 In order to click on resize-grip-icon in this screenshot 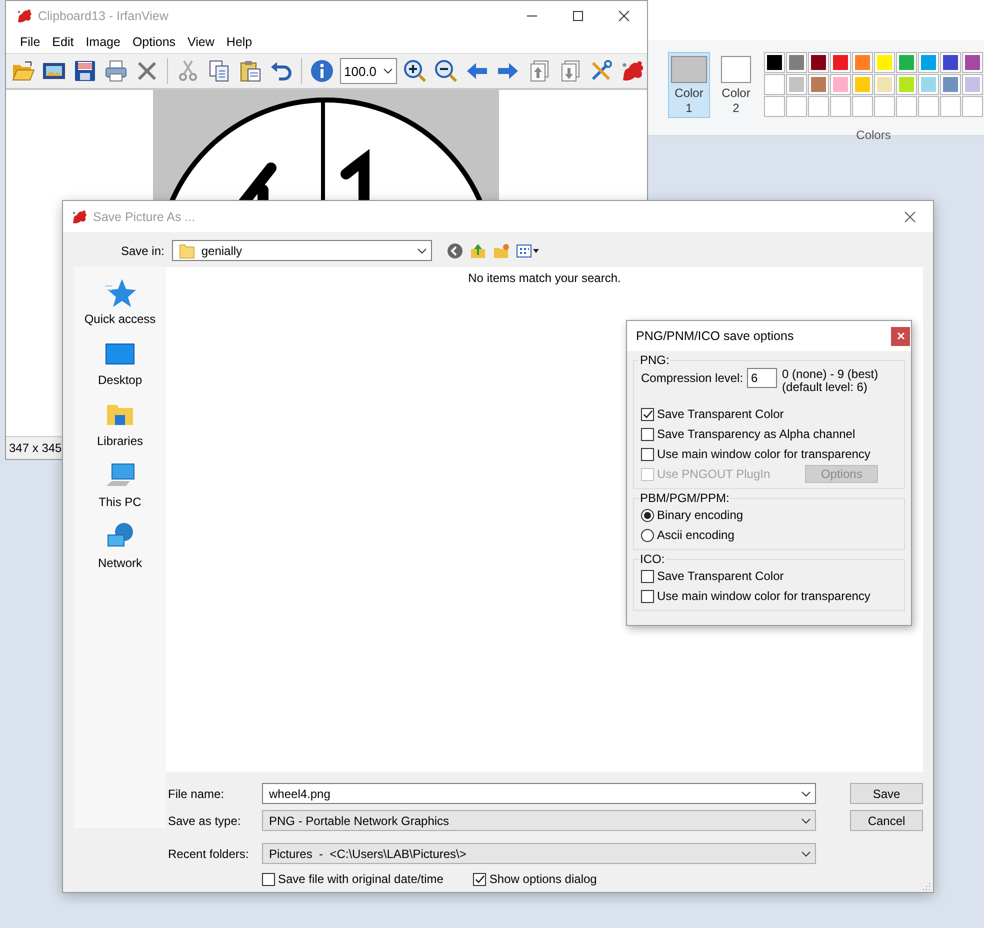, I will do `click(927, 886)`.